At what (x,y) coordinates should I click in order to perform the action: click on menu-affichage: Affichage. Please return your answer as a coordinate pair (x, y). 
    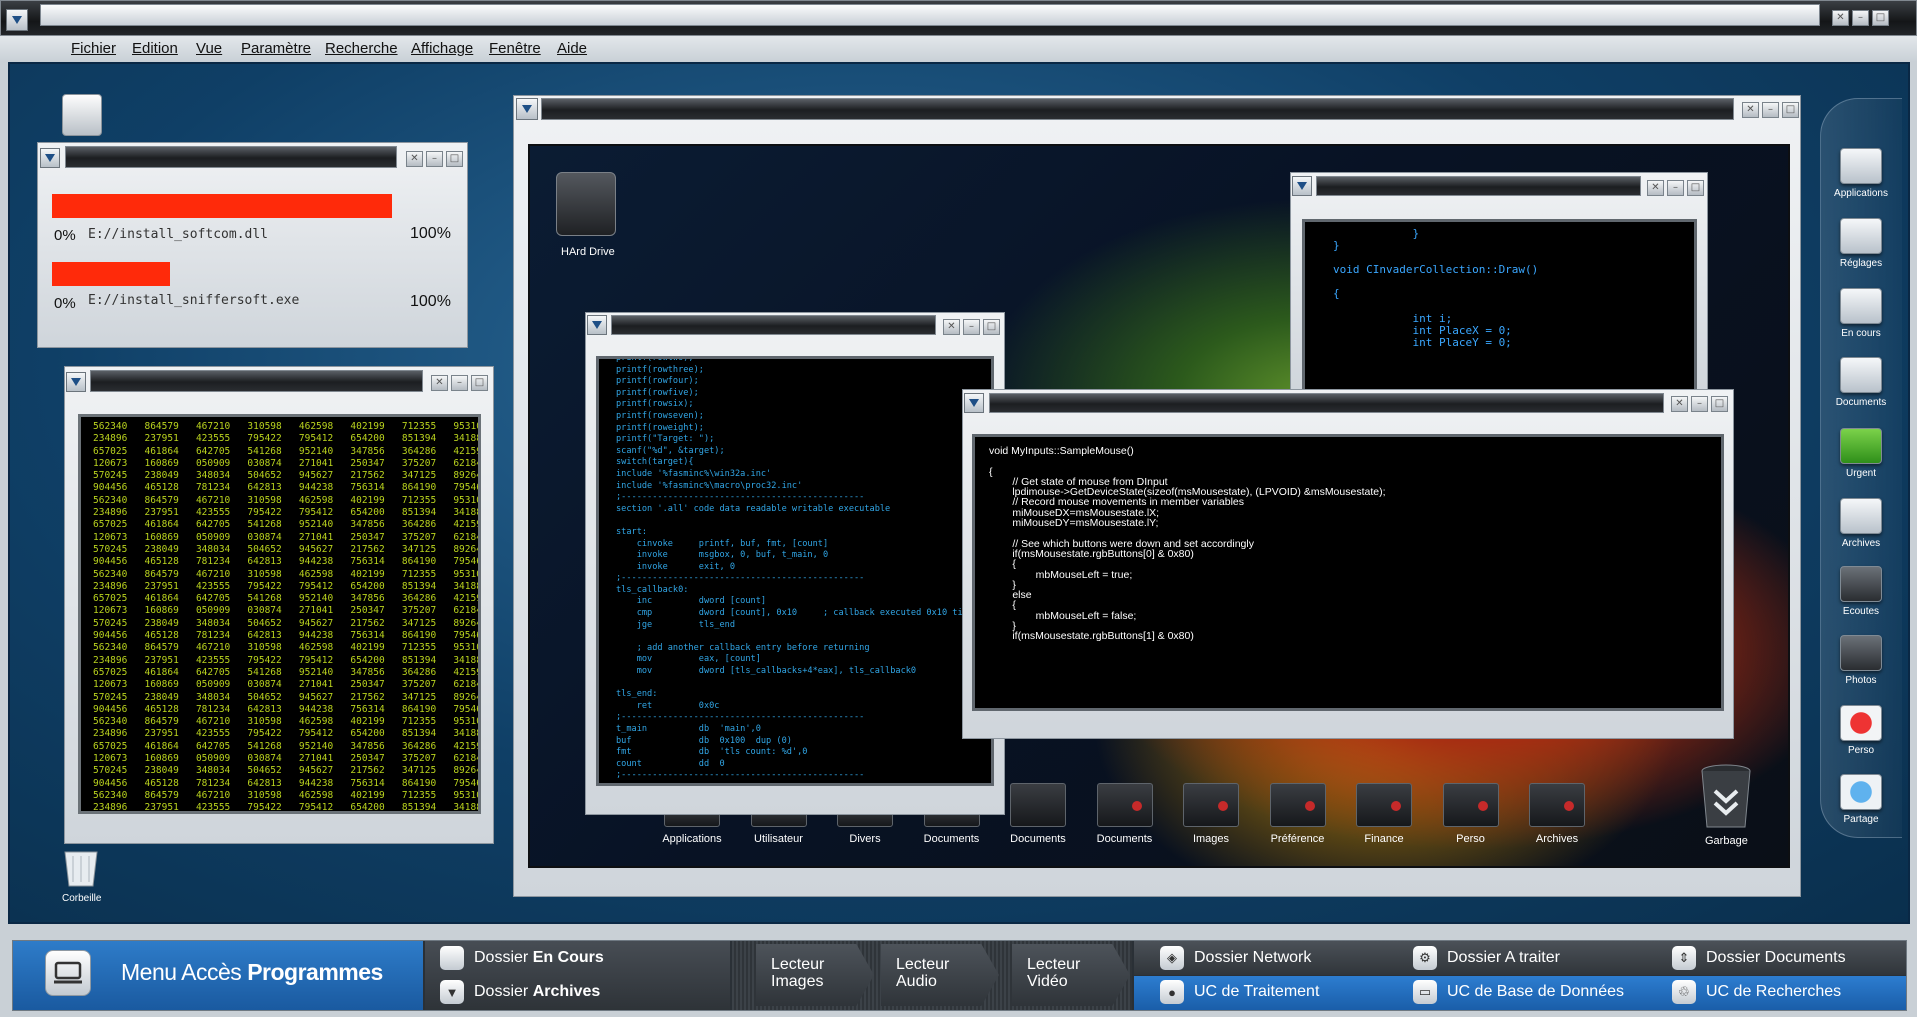
    Looking at the image, I should click on (442, 48).